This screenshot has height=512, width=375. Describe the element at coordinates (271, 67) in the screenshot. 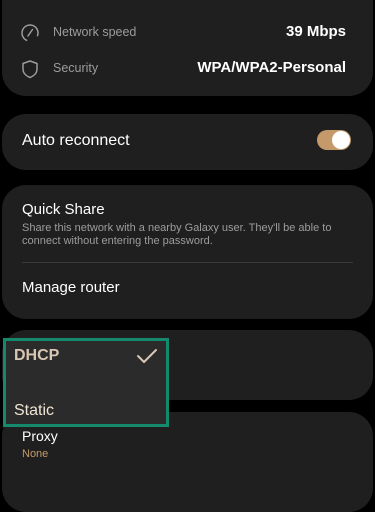

I see `security-value: WPA/WPA2-Personal` at that location.